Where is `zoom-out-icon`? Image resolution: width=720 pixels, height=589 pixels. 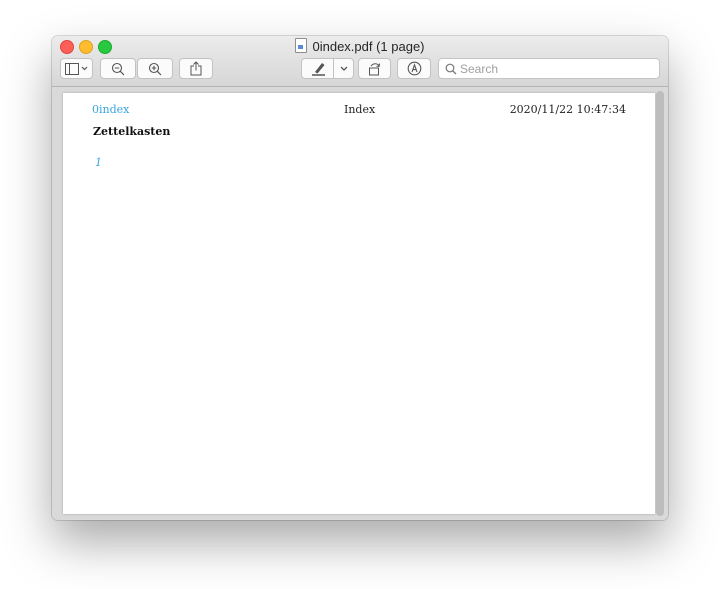 zoom-out-icon is located at coordinates (118, 68).